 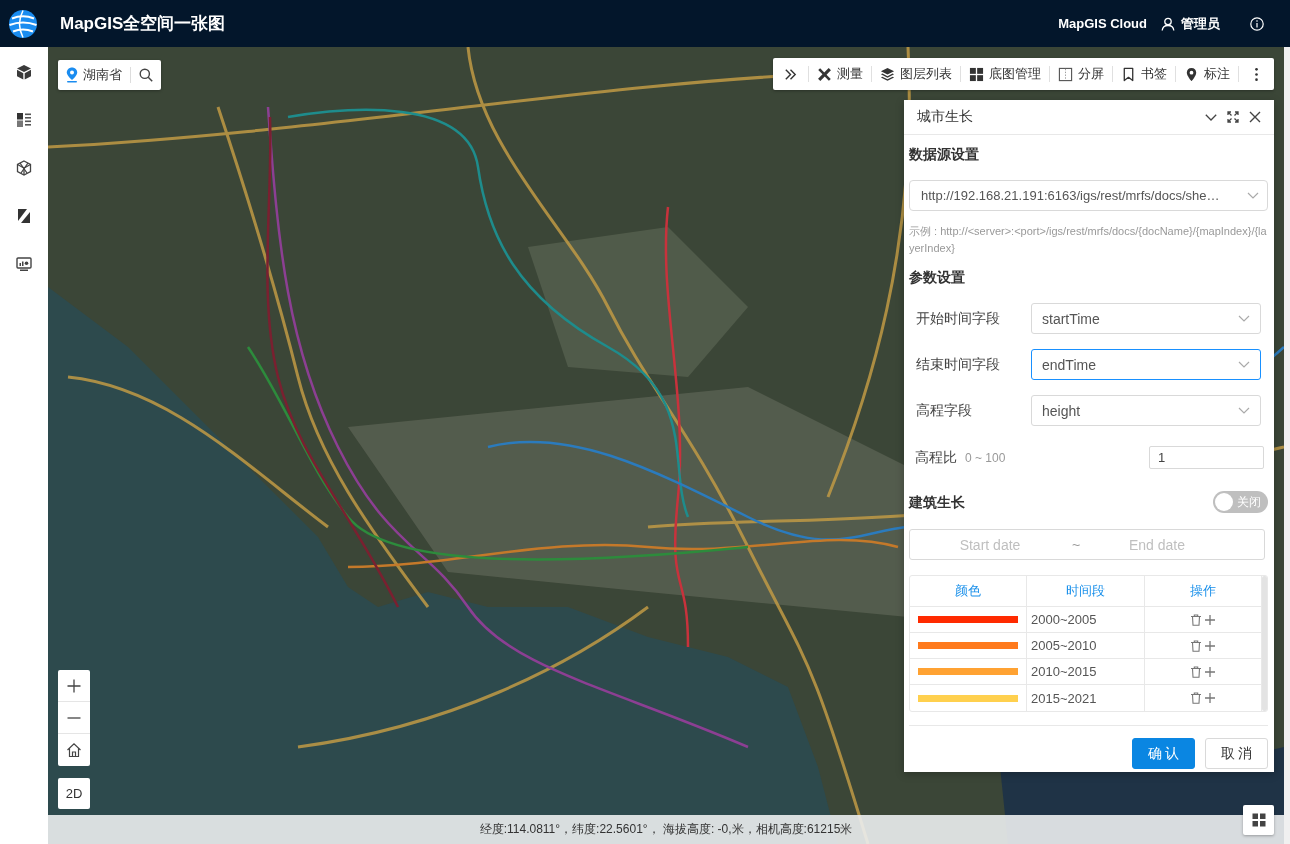 What do you see at coordinates (74, 717) in the screenshot?
I see `zoom-out-icon` at bounding box center [74, 717].